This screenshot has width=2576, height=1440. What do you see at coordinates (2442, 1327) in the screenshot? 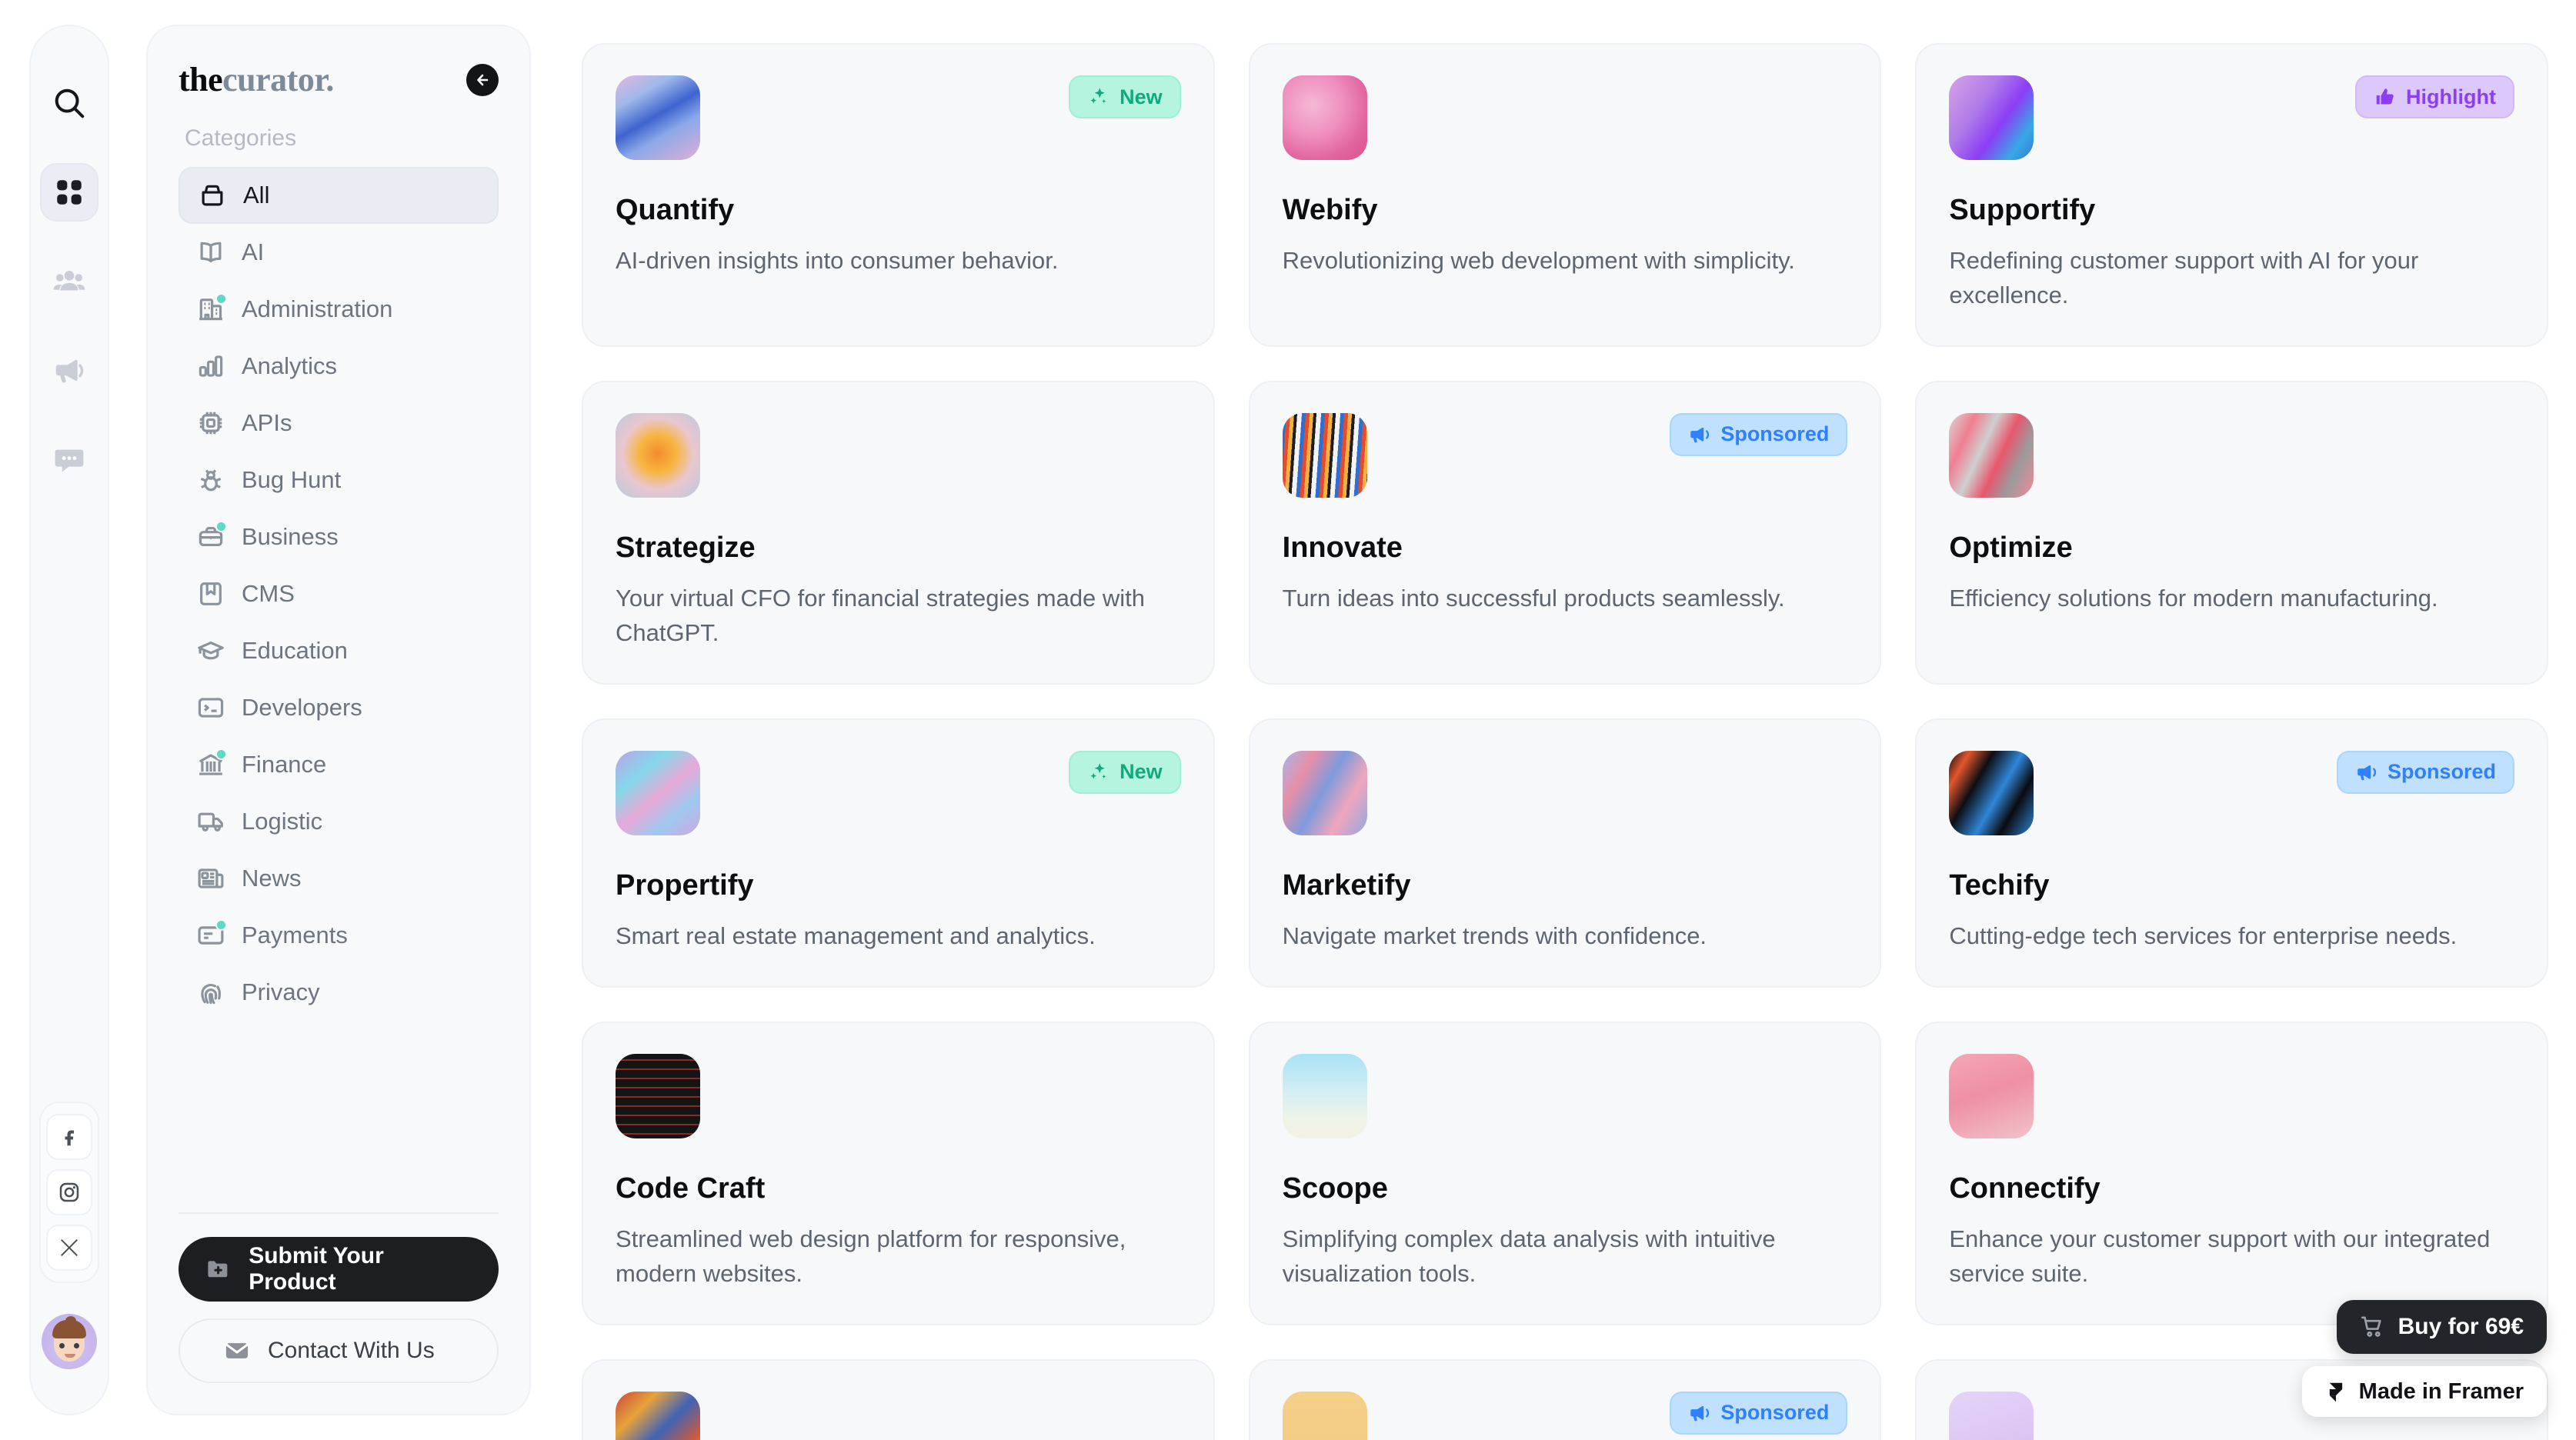
I see `buy-button: Buy for 69€` at bounding box center [2442, 1327].